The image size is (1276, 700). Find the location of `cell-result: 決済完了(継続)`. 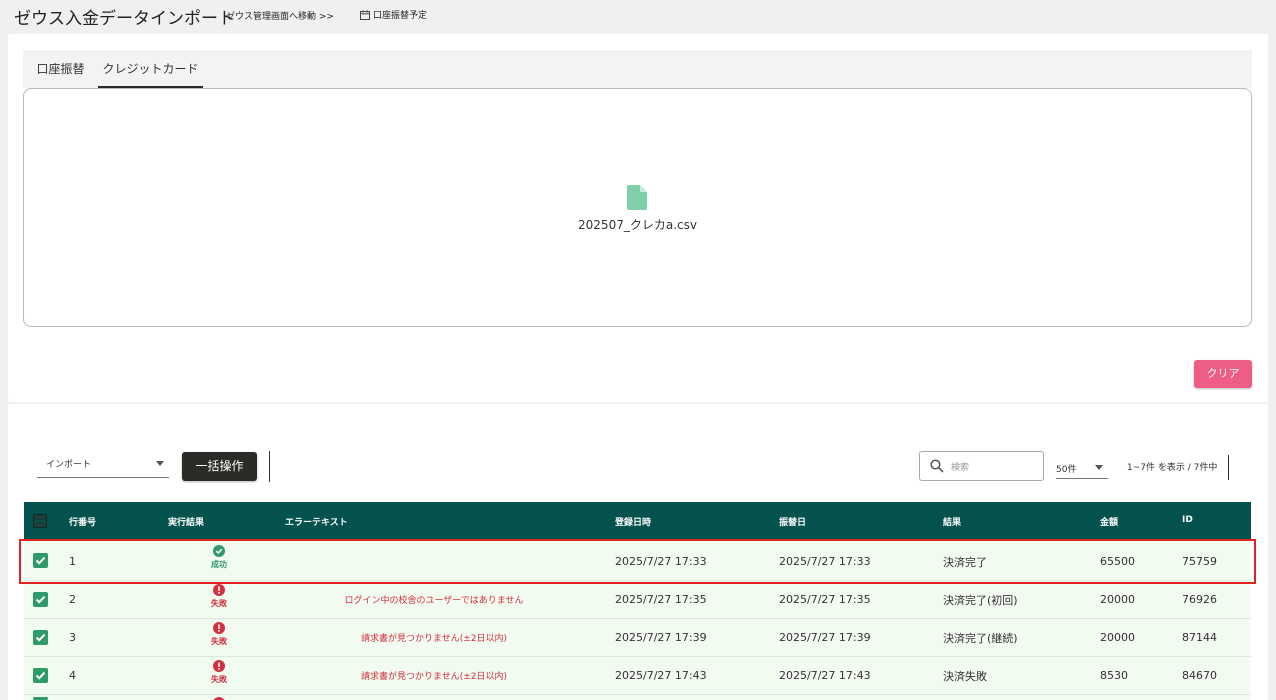

cell-result: 決済完了(継続) is located at coordinates (980, 638).